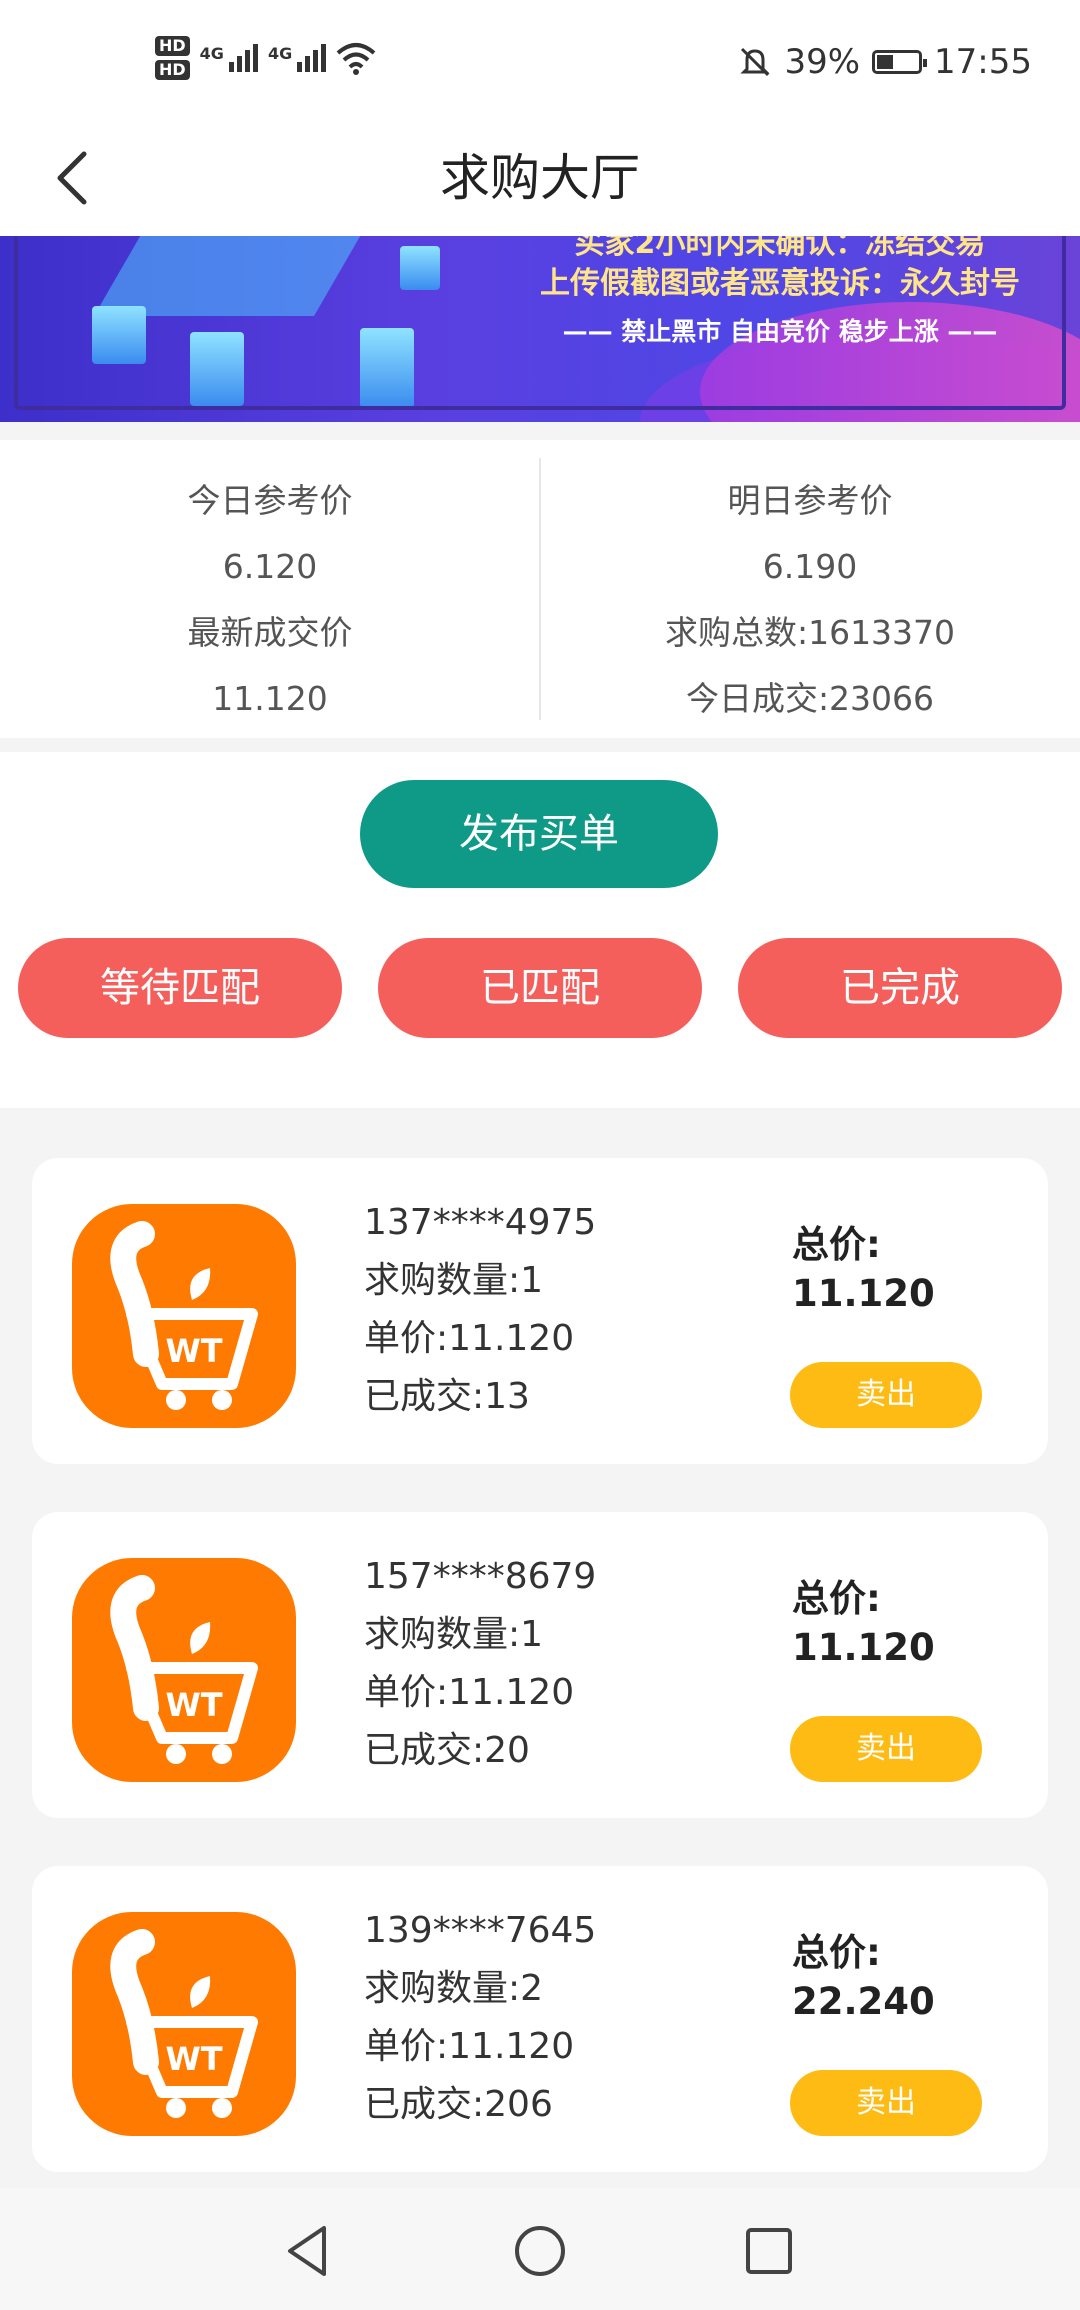 This screenshot has height=2310, width=1080. Describe the element at coordinates (540, 323) in the screenshot. I see `banner-frame` at that location.